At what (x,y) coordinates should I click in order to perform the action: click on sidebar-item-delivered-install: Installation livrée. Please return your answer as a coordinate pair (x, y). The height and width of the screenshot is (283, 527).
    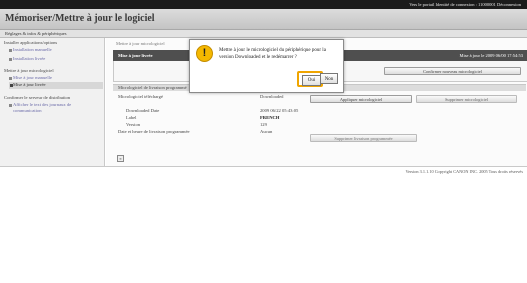
    Looking at the image, I should click on (29, 58).